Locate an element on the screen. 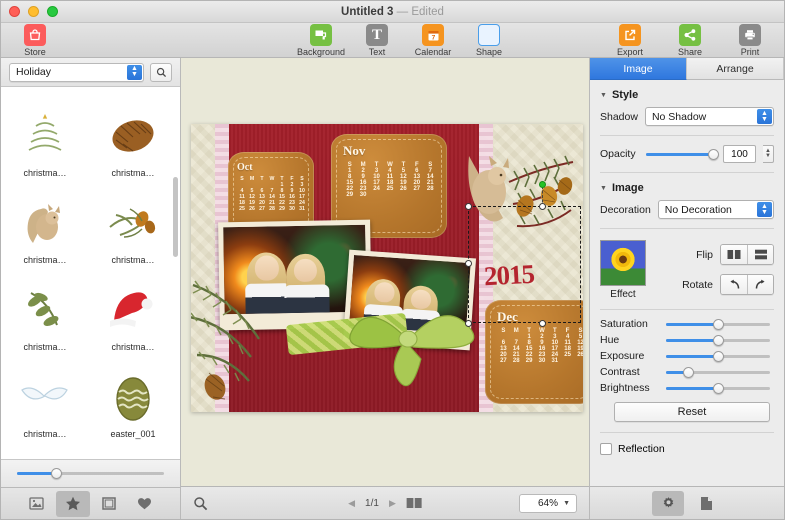  background-label: Background is located at coordinates (321, 52).